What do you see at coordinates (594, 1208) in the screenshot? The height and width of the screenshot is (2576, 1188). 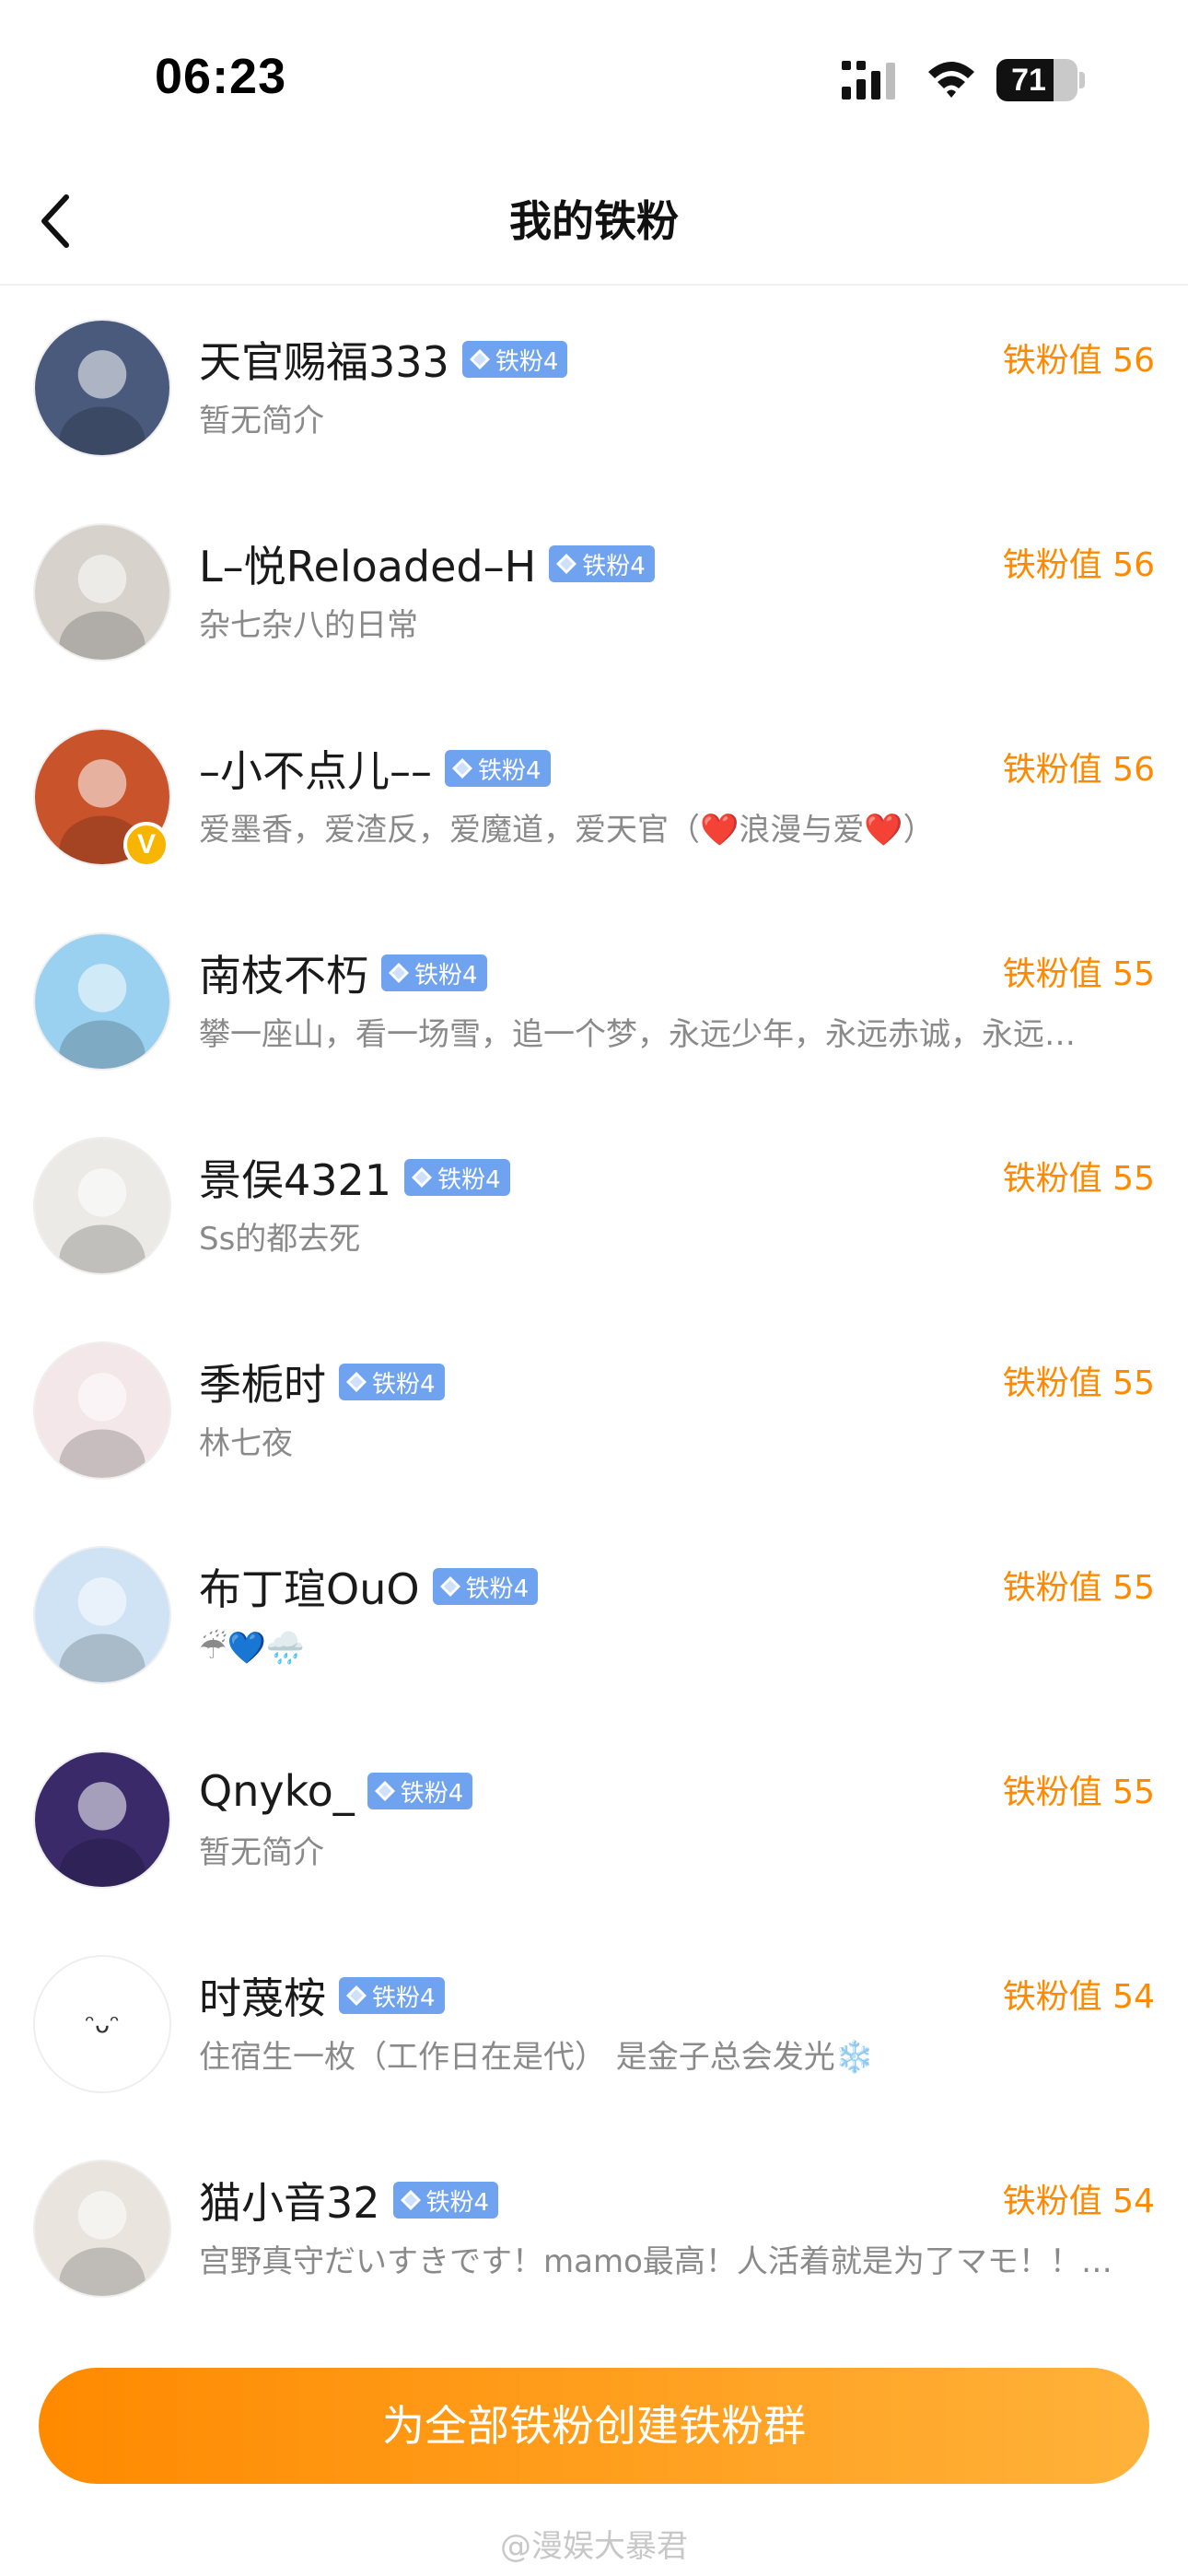 I see `fan-row: 景俣4321 铁粉4 铁粉值 55 Ss的都去死` at bounding box center [594, 1208].